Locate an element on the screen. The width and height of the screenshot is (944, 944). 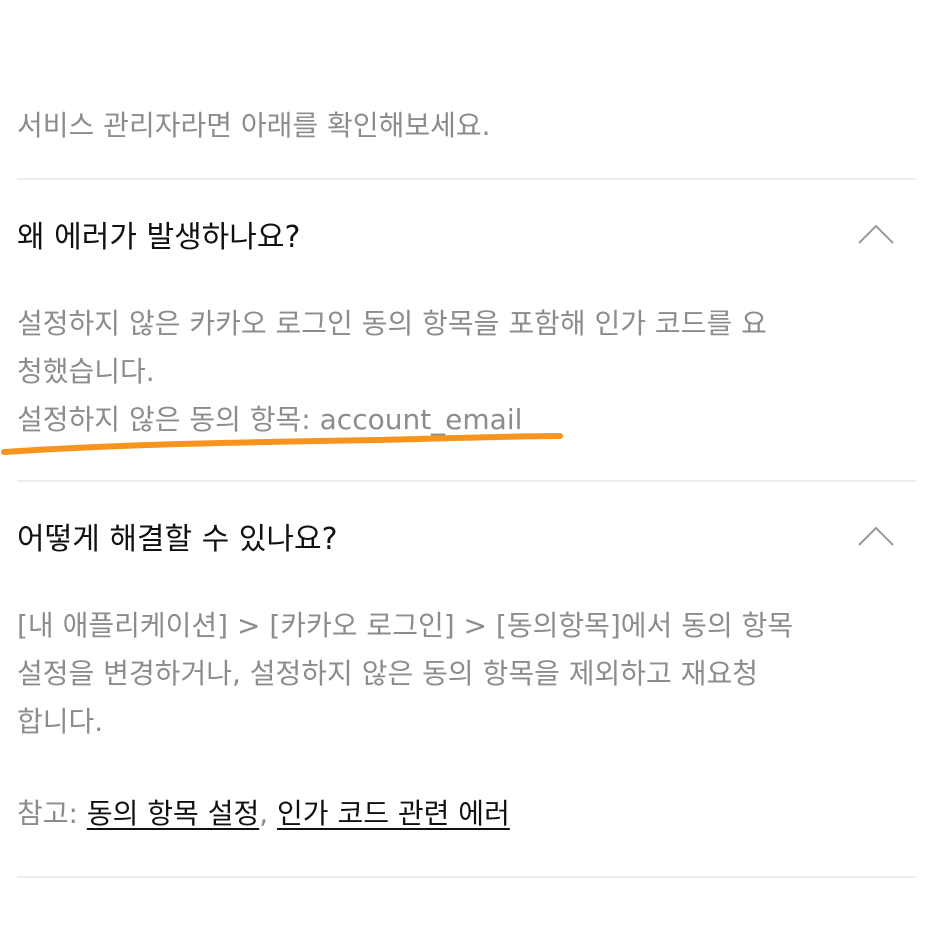
answer-line: 합니다. is located at coordinates (60, 721).